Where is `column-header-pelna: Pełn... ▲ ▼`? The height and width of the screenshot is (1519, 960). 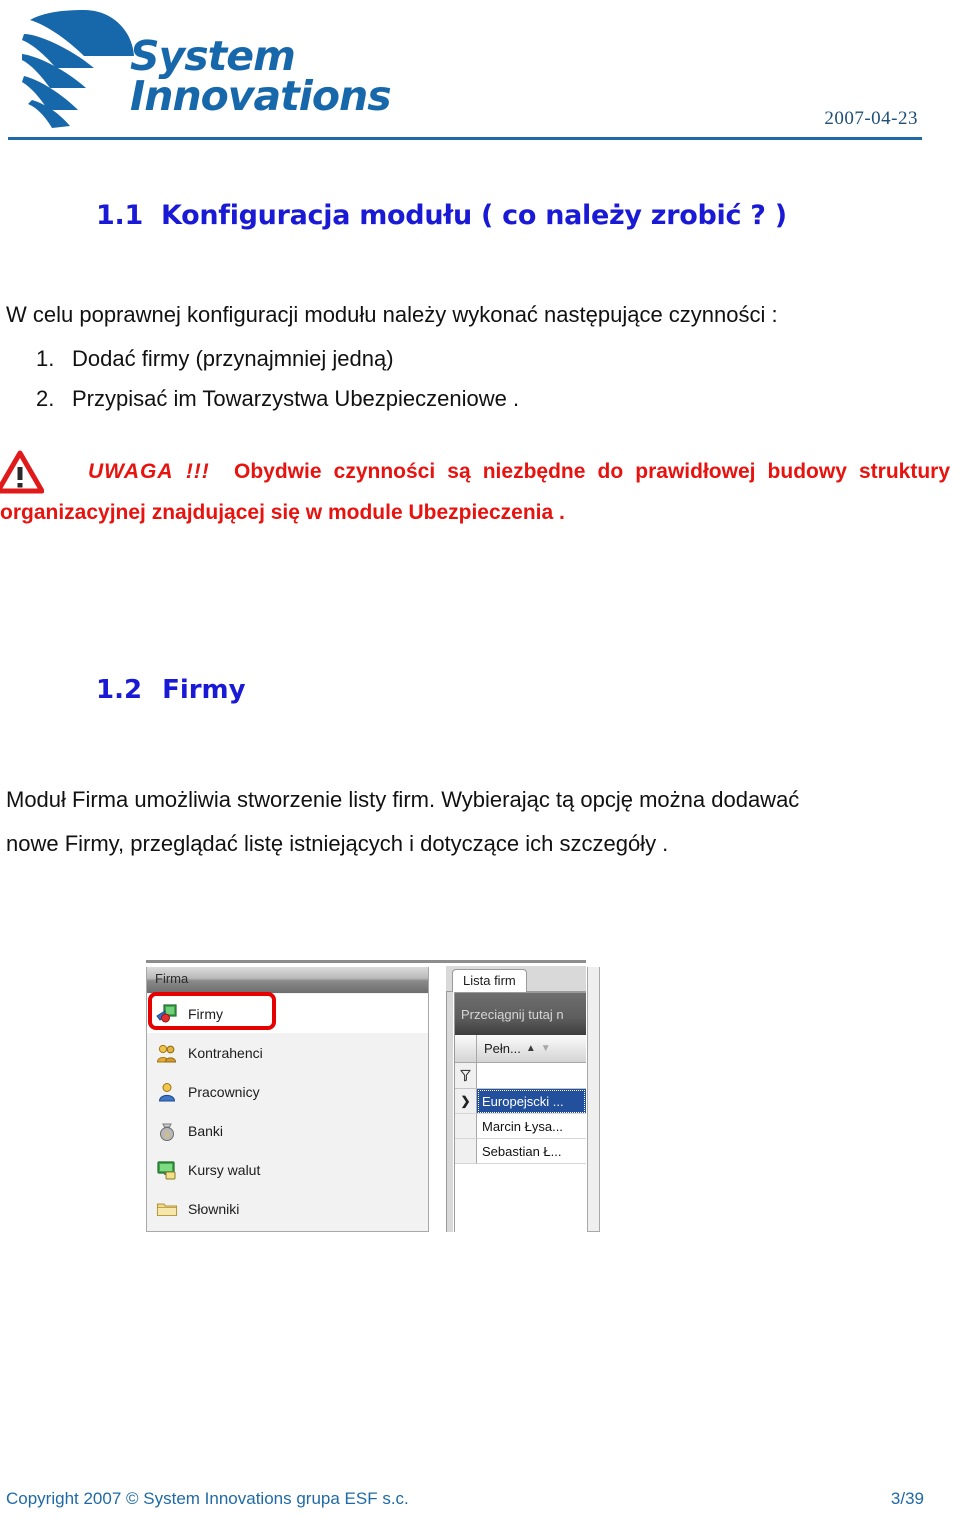
column-header-pelna: Pełn... ▲ ▼ is located at coordinates (531, 1049).